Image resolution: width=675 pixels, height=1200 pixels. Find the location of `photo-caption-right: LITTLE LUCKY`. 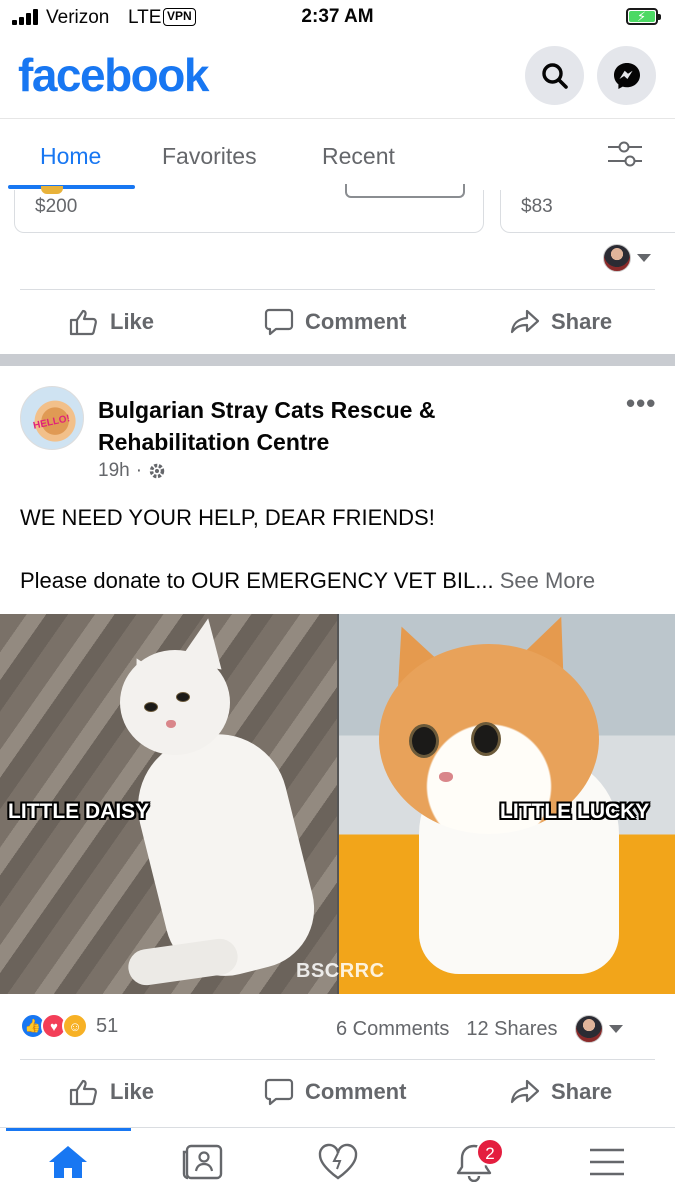

photo-caption-right: LITTLE LUCKY is located at coordinates (575, 811).